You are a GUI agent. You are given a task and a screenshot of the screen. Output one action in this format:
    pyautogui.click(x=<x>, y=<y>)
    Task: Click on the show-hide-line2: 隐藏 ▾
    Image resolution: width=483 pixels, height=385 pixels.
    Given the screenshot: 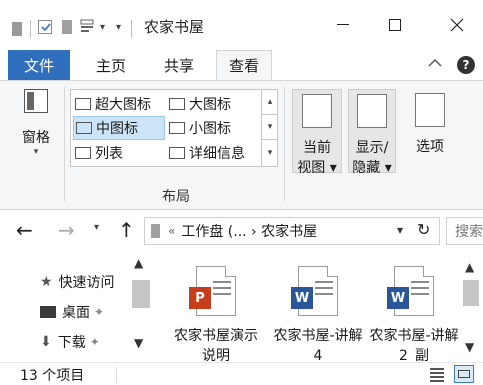 What is the action you would take?
    pyautogui.click(x=372, y=168)
    